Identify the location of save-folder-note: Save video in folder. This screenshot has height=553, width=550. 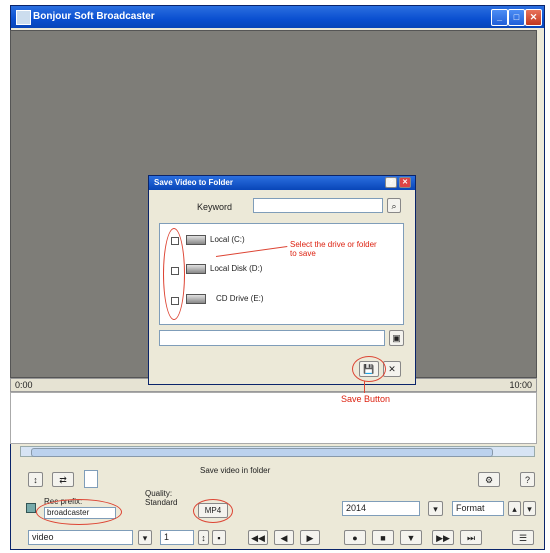
(235, 470).